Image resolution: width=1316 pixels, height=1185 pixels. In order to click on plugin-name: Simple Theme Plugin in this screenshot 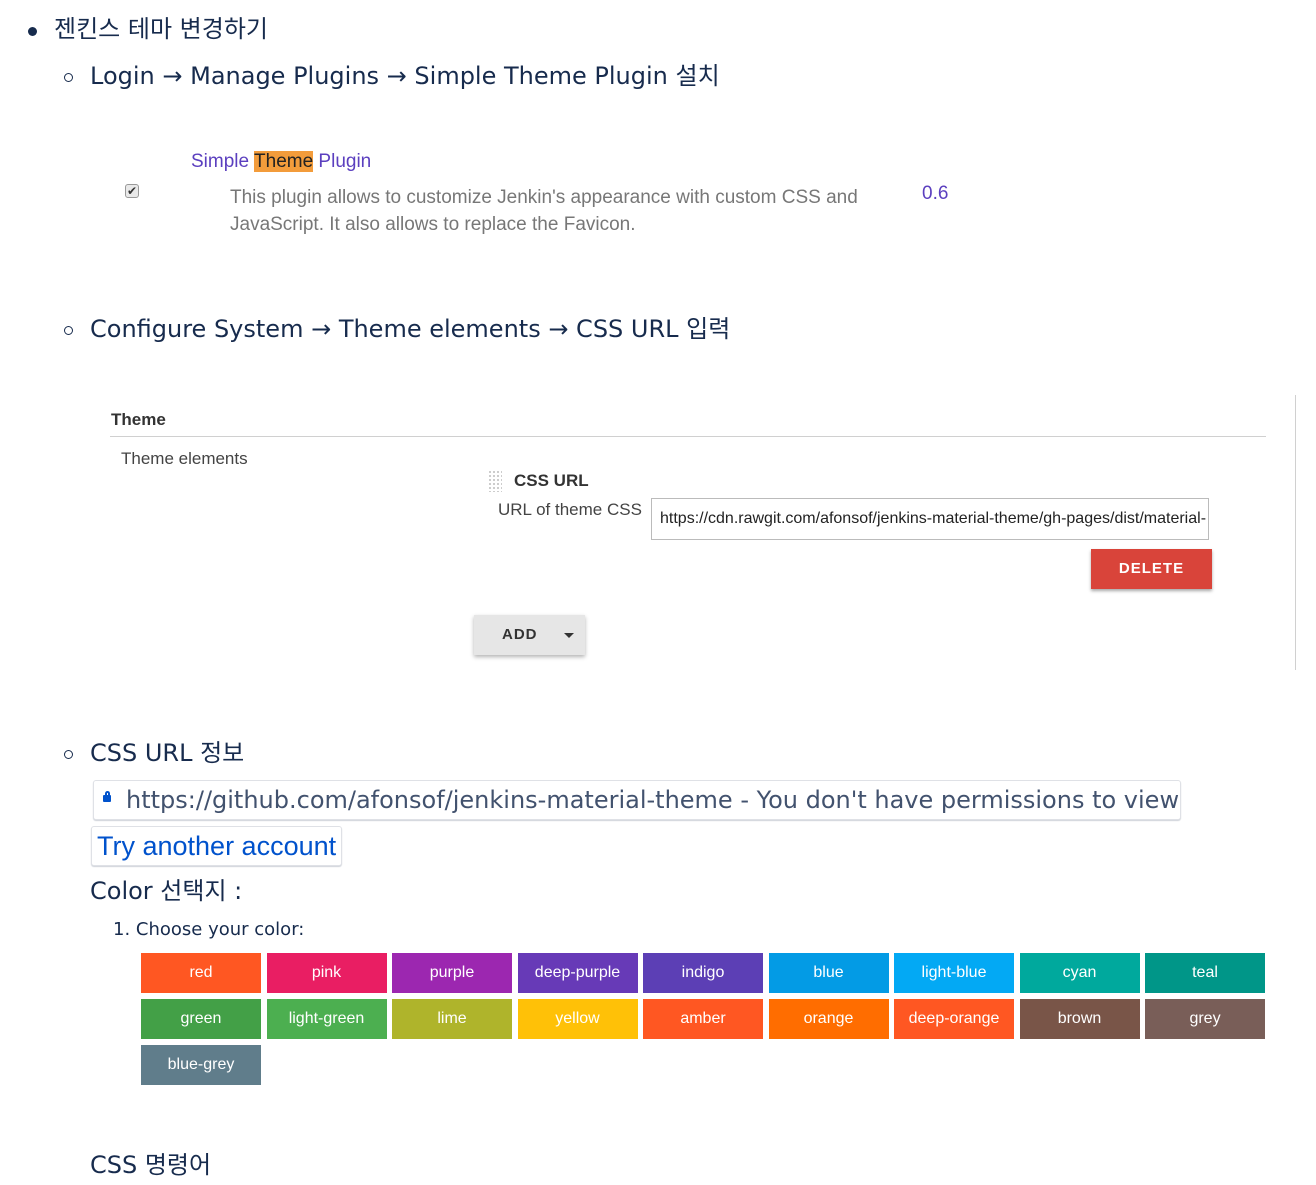, I will do `click(281, 162)`.